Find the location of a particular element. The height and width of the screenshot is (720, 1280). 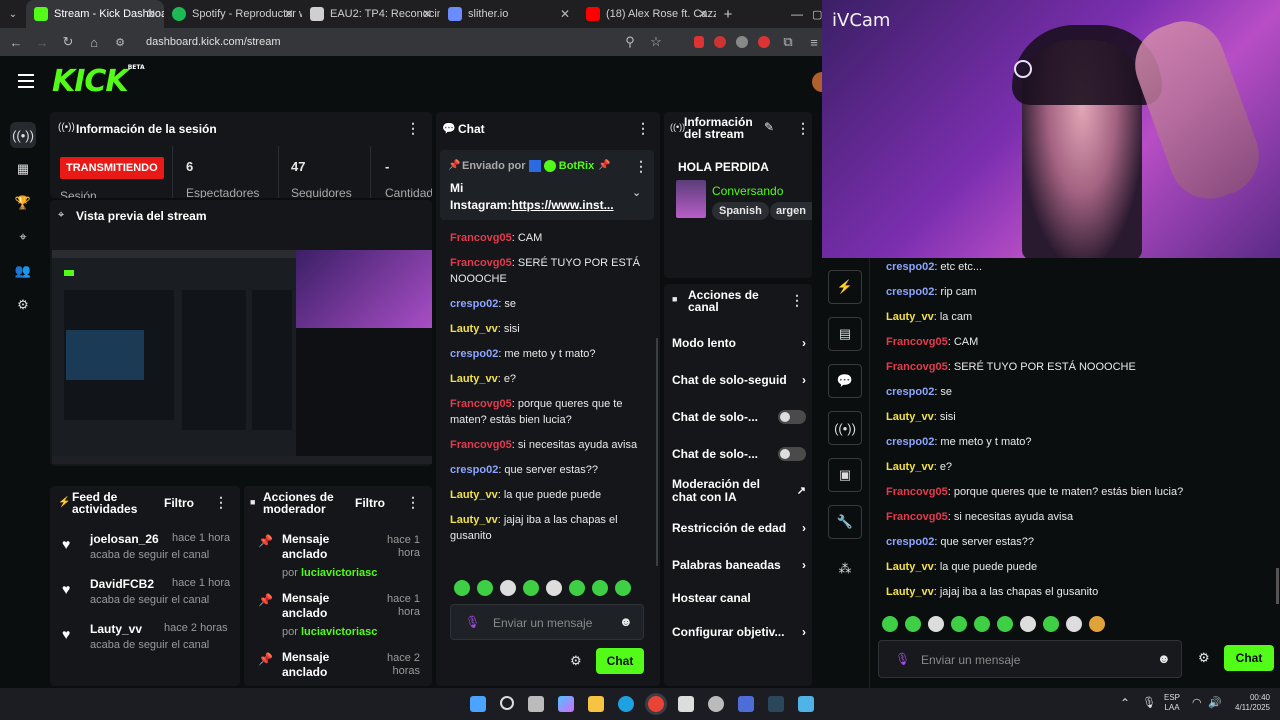

extension-rec-icon is located at coordinates (720, 42).